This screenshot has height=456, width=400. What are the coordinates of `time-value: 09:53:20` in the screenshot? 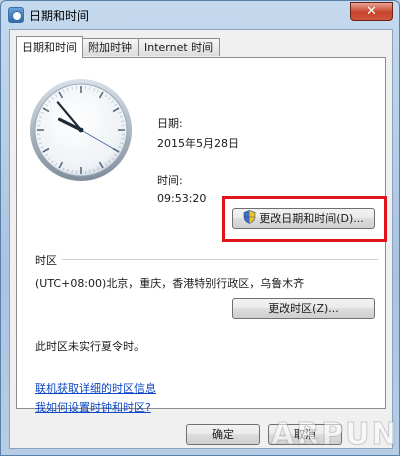 It's located at (182, 198).